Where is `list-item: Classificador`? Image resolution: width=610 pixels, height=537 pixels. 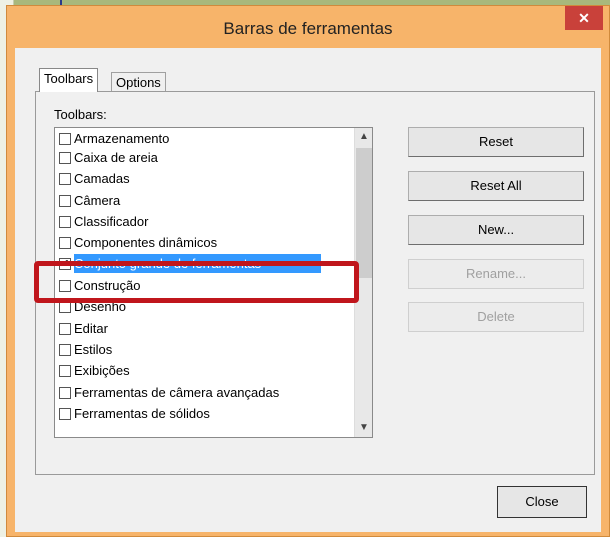 list-item: Classificador is located at coordinates (200, 221).